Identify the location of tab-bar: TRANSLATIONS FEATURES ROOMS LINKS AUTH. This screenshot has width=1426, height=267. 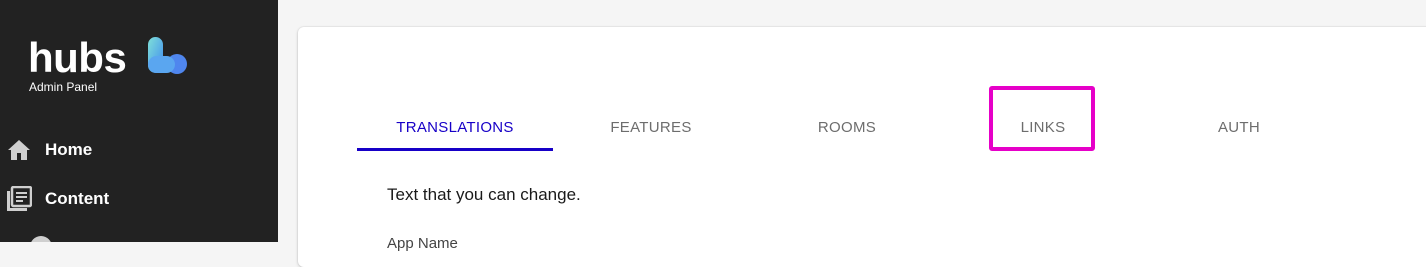
(847, 127).